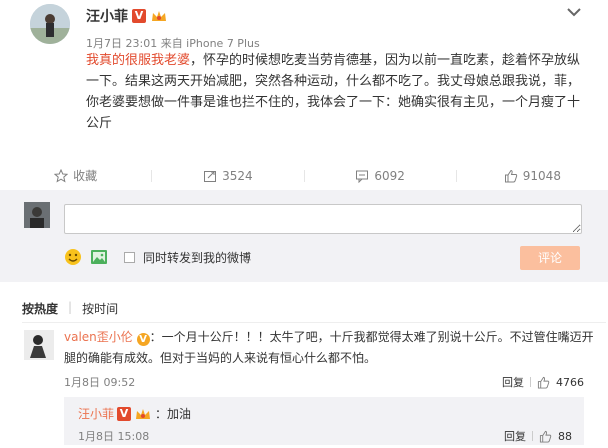 This screenshot has width=608, height=448. Describe the element at coordinates (324, 421) in the screenshot. I see `nested-reply: 汪小菲 V ：加油 1月8日 15:08 回复 88` at that location.